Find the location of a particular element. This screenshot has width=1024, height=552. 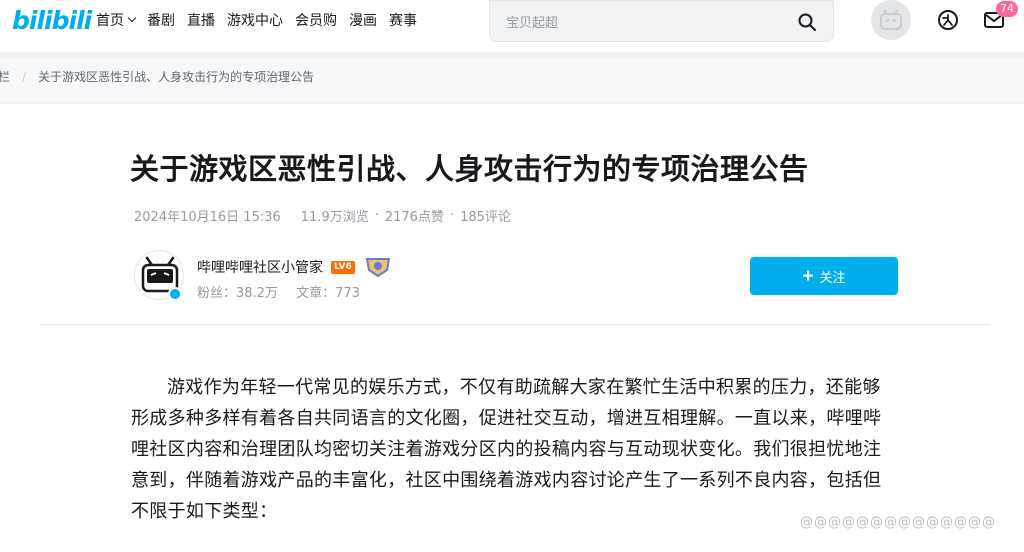

author-name: 哔哩哔哩社区小管家 is located at coordinates (260, 267).